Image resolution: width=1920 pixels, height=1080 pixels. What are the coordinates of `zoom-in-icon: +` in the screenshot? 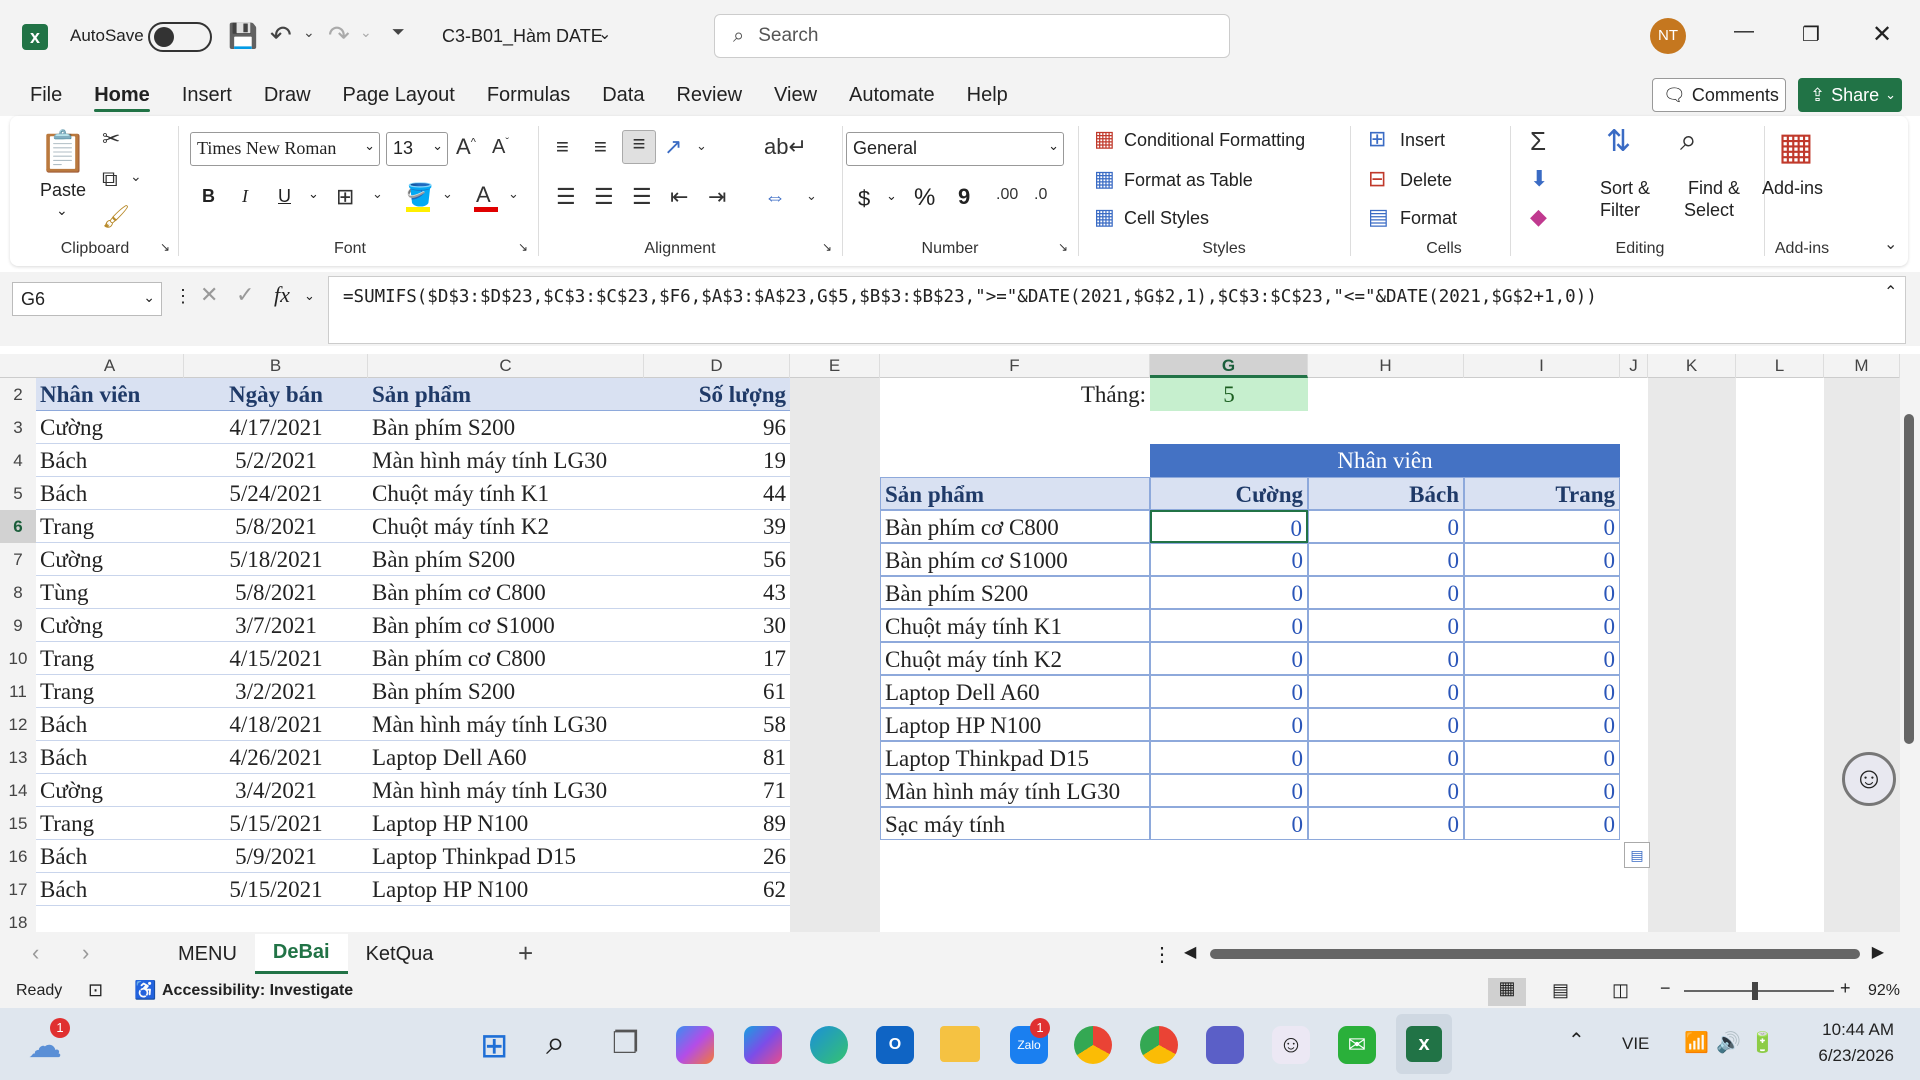 It's located at (1845, 988).